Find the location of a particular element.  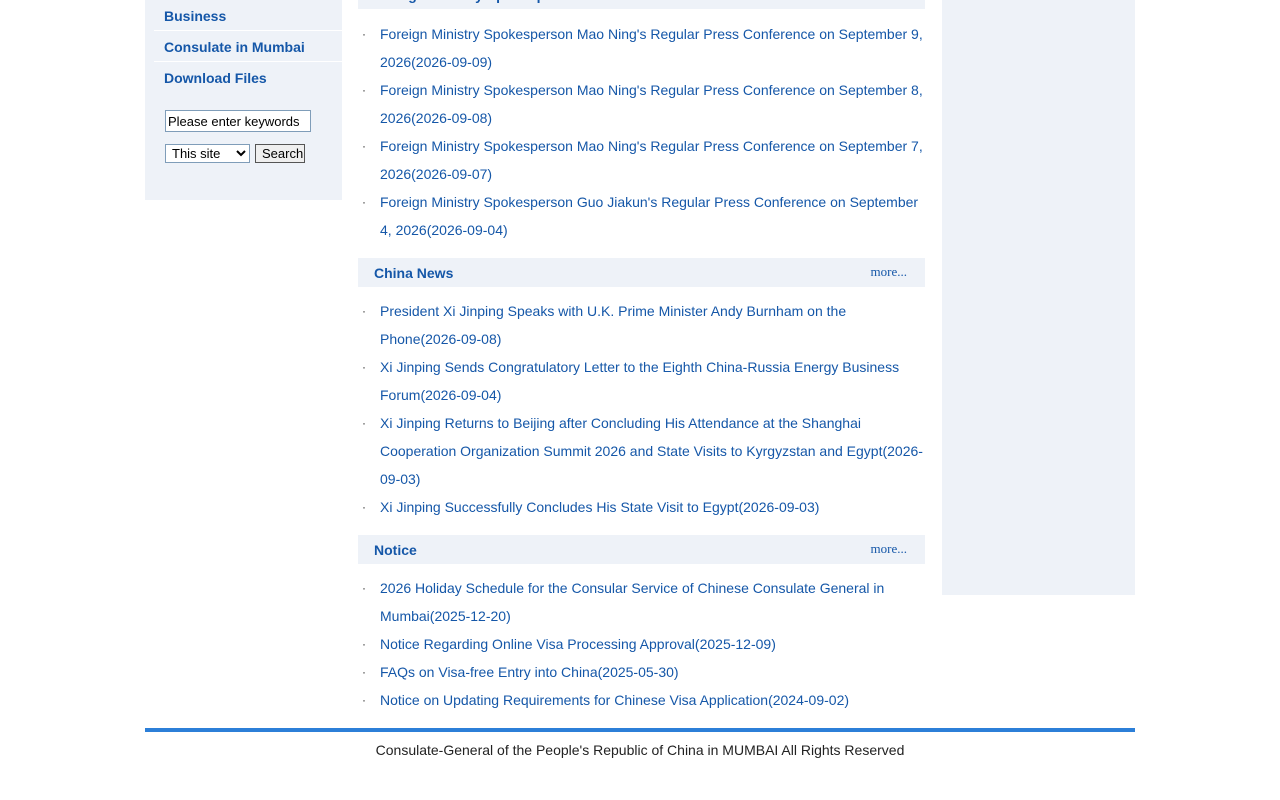

sidebar-item-label: Download Files is located at coordinates (215, 78).